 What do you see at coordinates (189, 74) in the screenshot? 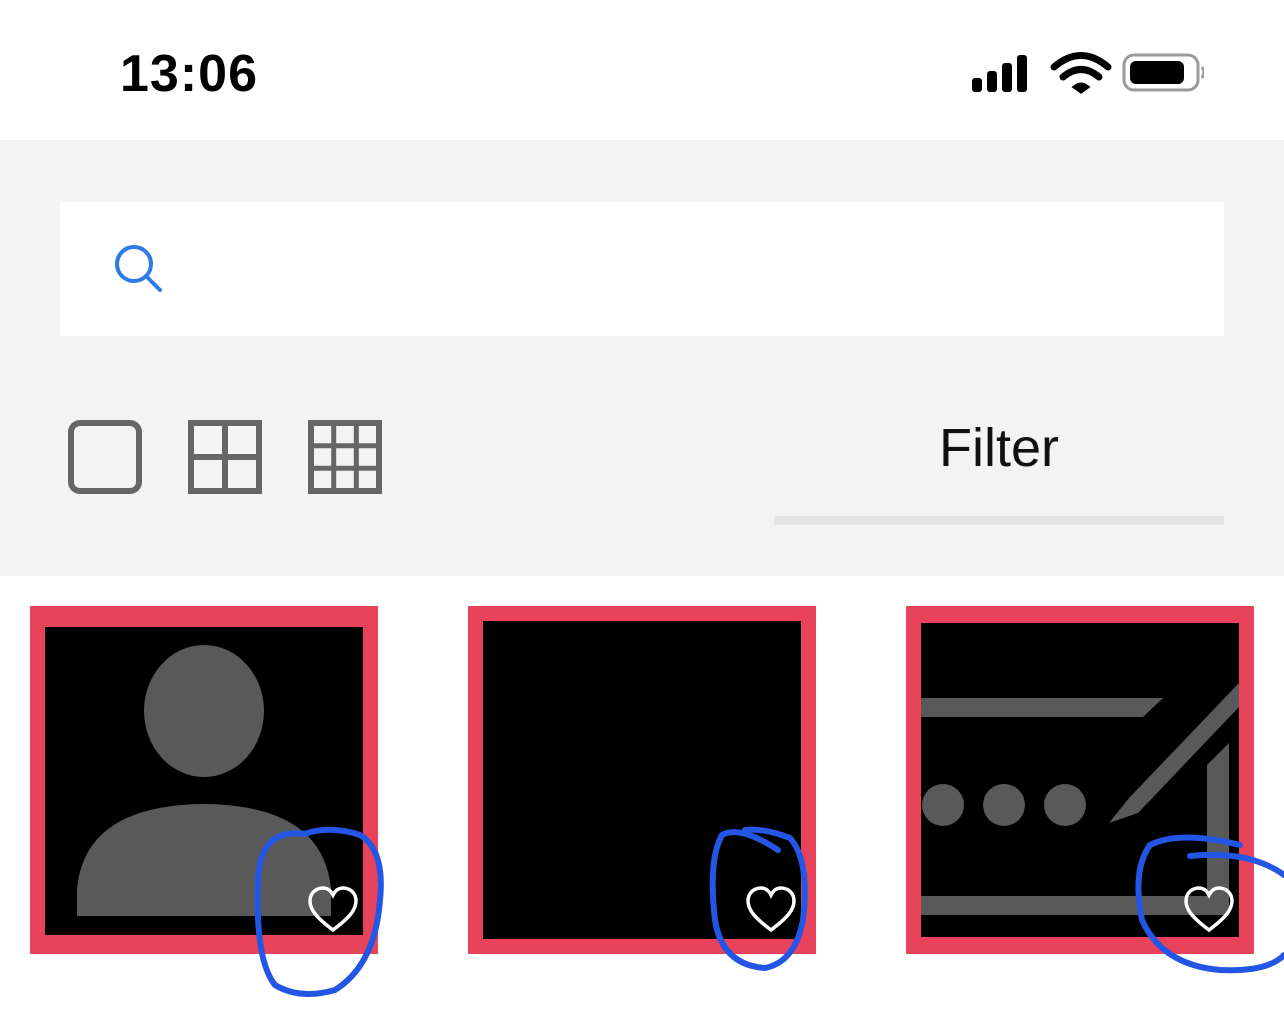
I see `status-time: 13:06` at bounding box center [189, 74].